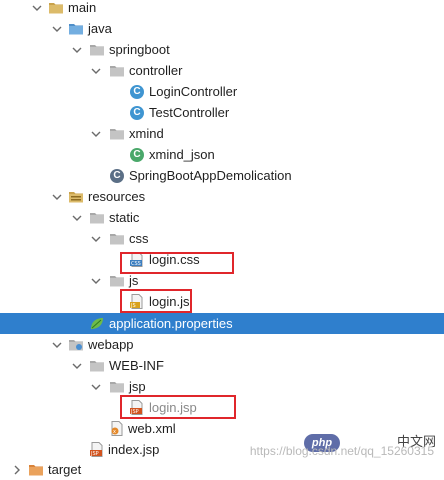 This screenshot has width=444, height=480. Describe the element at coordinates (100, 28) in the screenshot. I see `tree-label: java` at that location.